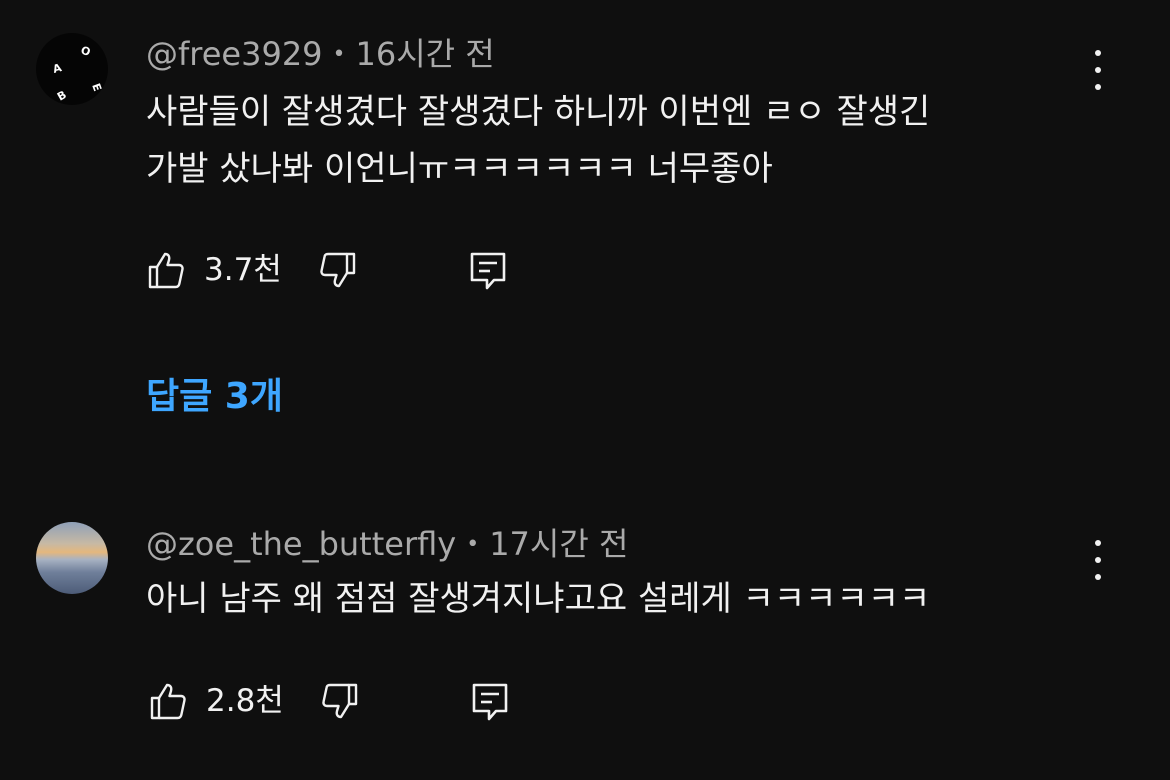 The height and width of the screenshot is (780, 1170). What do you see at coordinates (538, 112) in the screenshot?
I see `comment-text-line: 사람들이 잘생겼다 잘생겼다 하니까 이번엔 ㄹㅇ 잘생긴` at bounding box center [538, 112].